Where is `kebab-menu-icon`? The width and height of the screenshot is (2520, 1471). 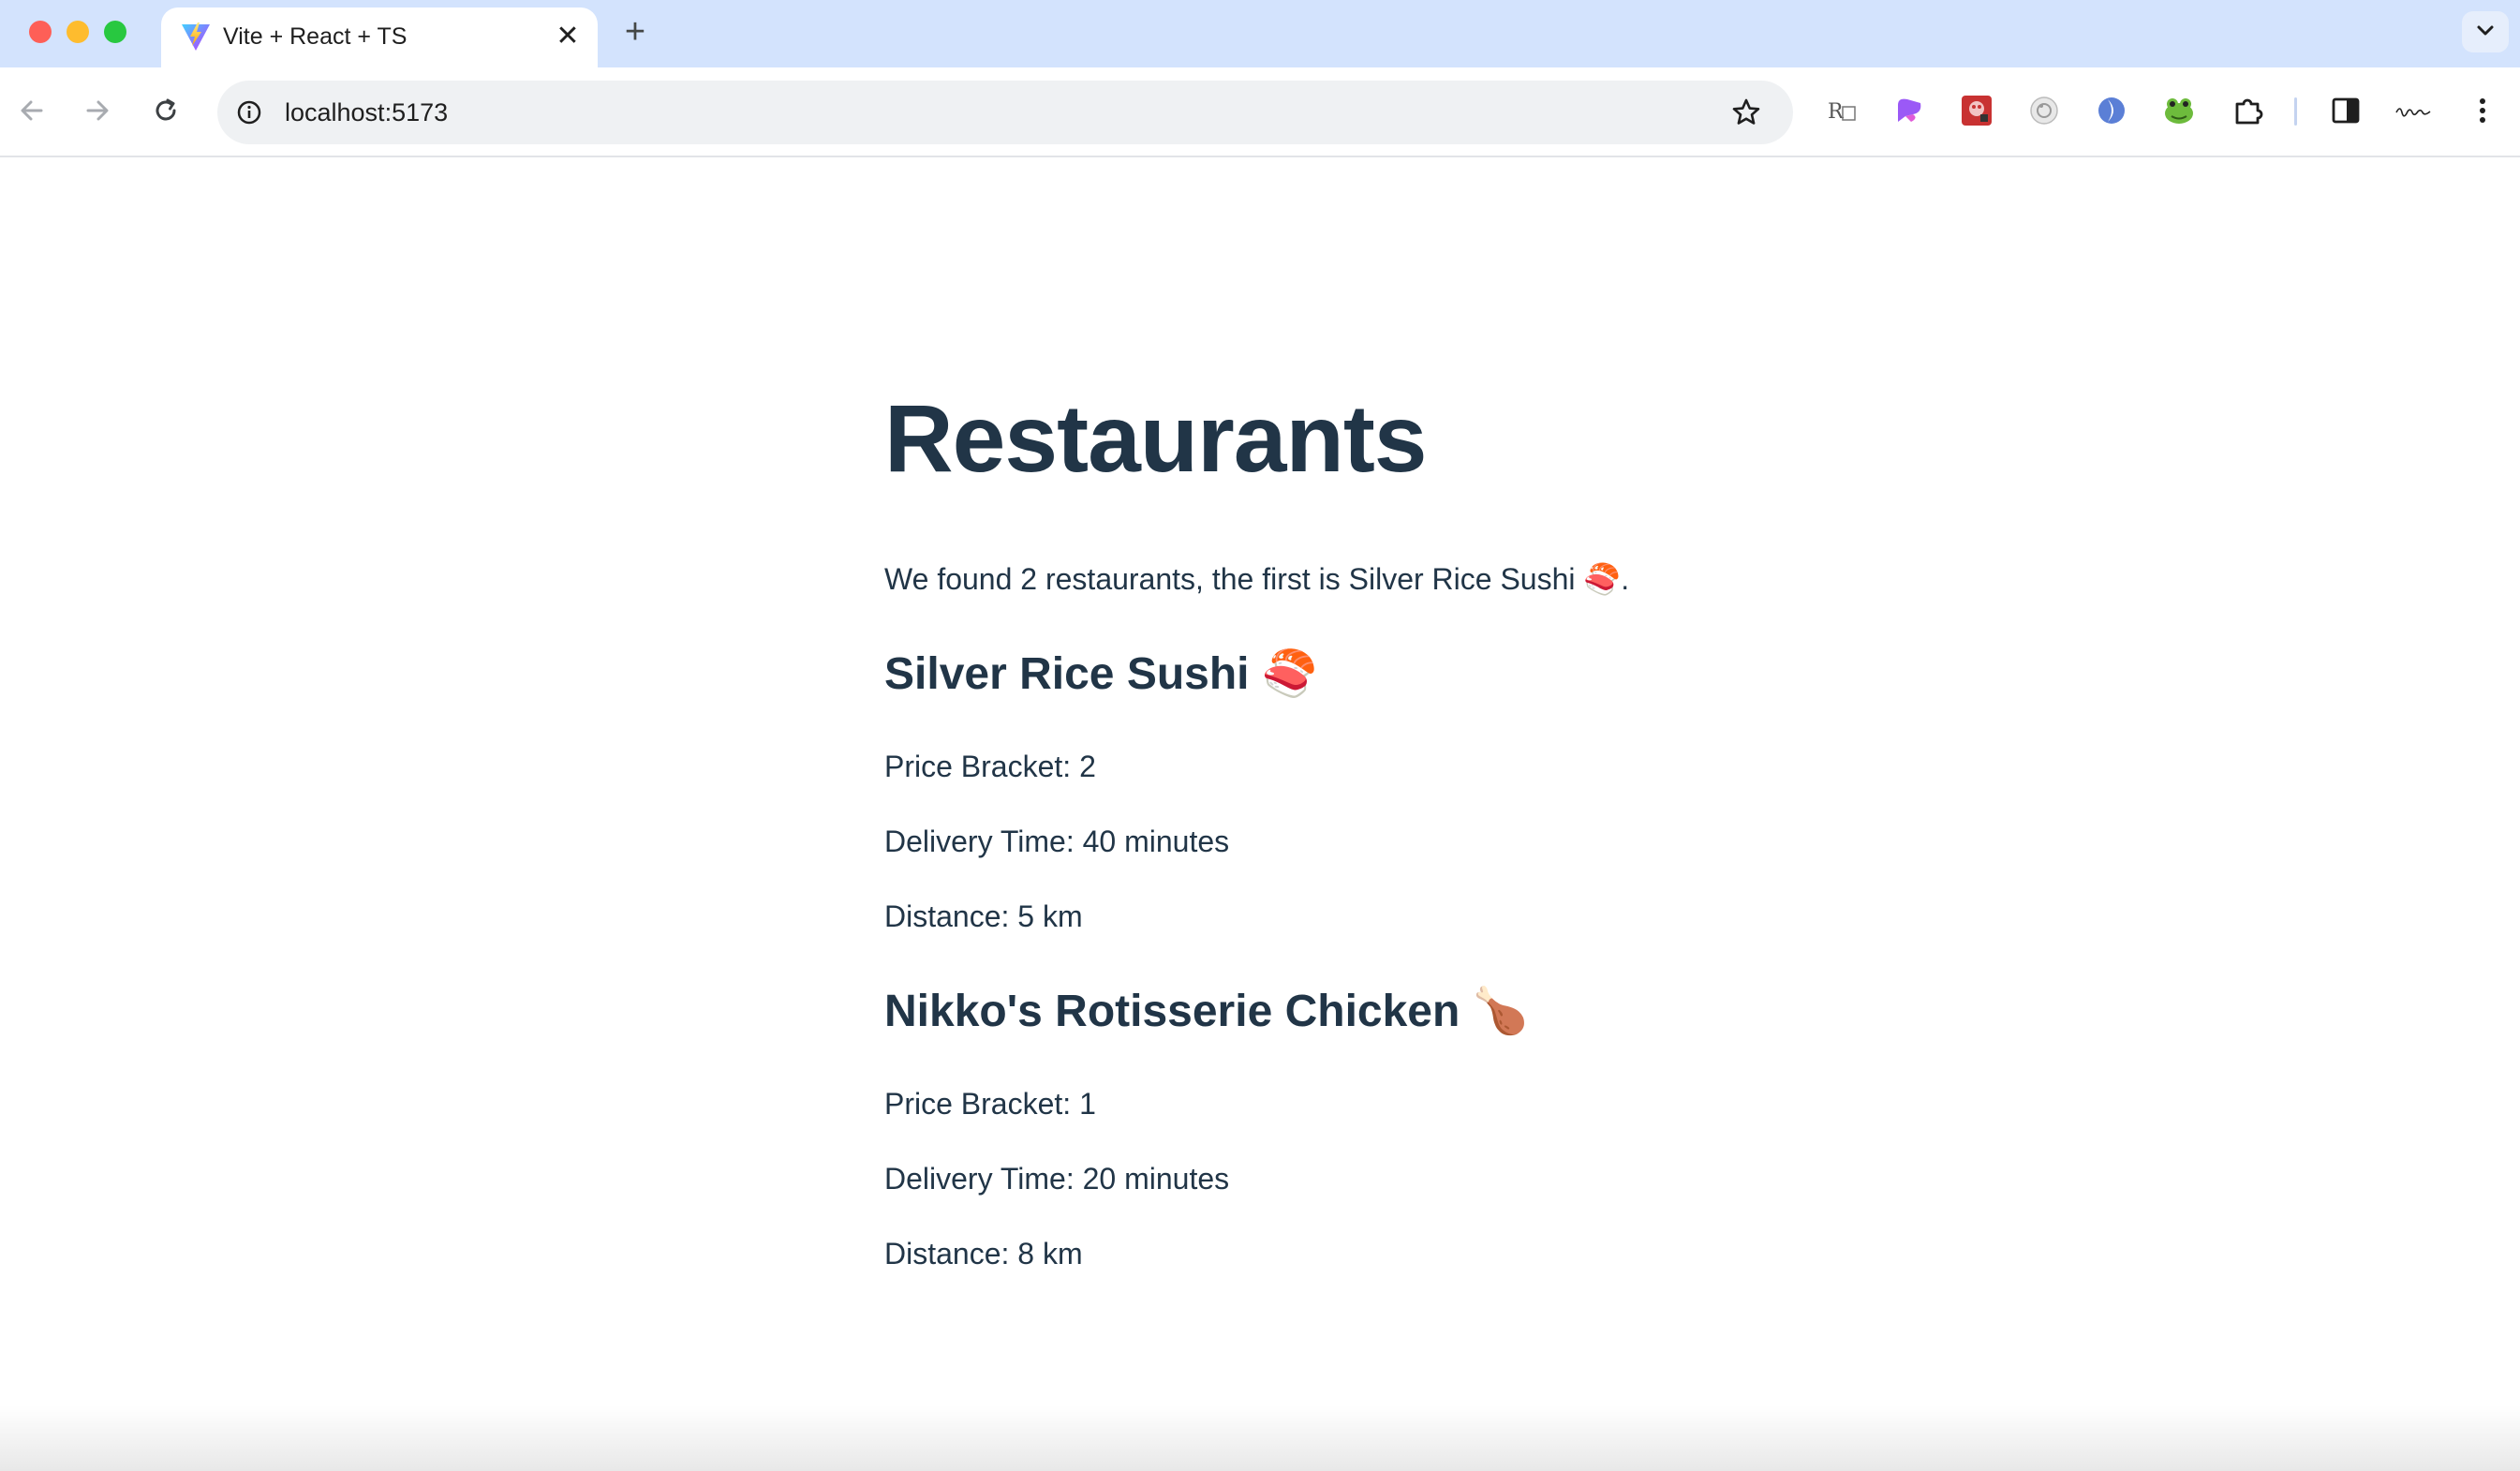 kebab-menu-icon is located at coordinates (2482, 113).